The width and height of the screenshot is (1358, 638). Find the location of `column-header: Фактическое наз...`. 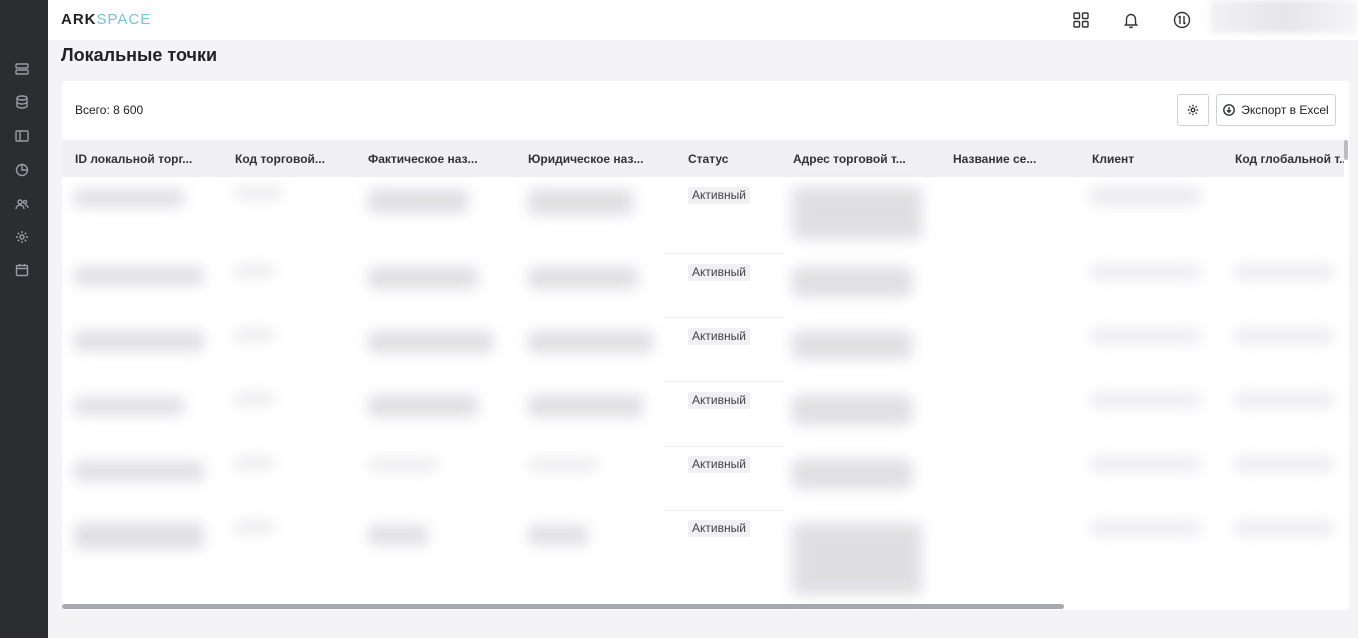

column-header: Фактическое наз... is located at coordinates (433, 158).